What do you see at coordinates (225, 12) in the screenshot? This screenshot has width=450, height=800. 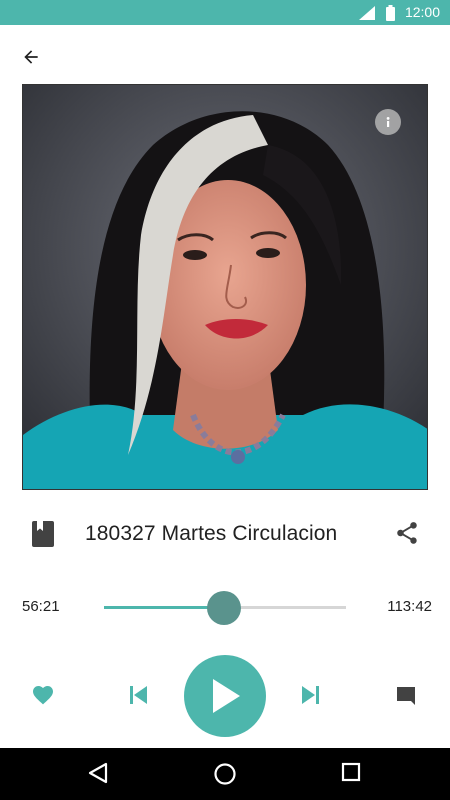 I see `status-bar: 12:00` at bounding box center [225, 12].